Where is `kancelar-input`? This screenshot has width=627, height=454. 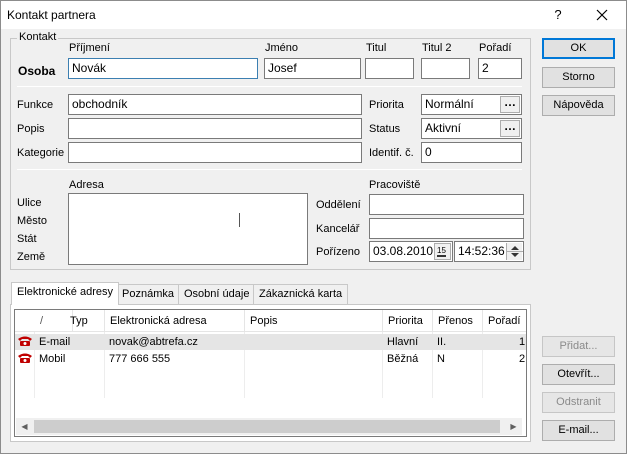
kancelar-input is located at coordinates (446, 228).